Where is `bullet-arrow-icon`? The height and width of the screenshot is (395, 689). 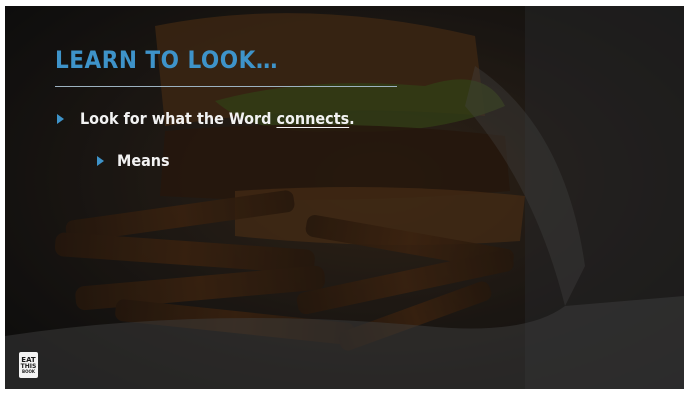 bullet-arrow-icon is located at coordinates (60, 118).